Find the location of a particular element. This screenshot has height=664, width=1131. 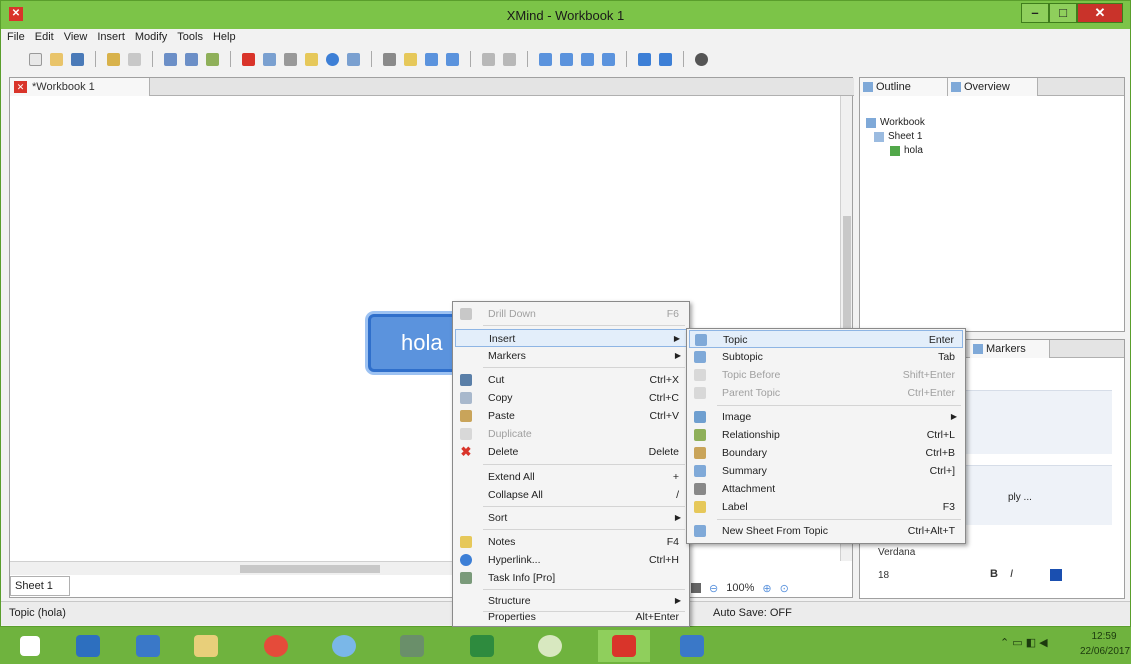

map-icon is located at coordinates (587, 59).